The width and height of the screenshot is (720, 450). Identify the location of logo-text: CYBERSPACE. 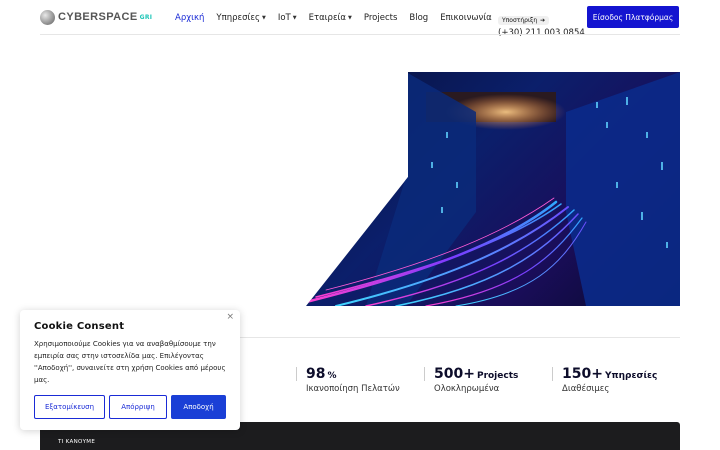
(98, 17).